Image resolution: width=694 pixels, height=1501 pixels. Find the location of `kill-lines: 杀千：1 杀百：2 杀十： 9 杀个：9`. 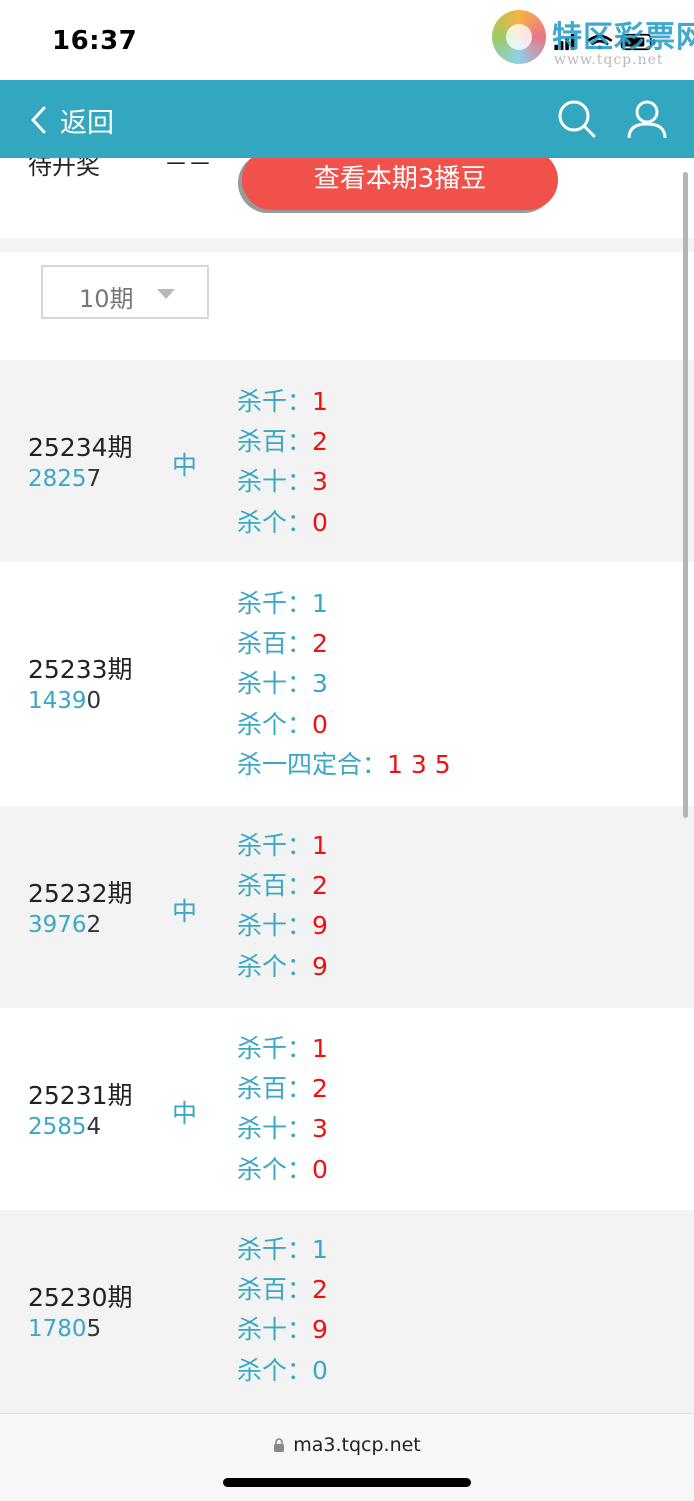

kill-lines: 杀千：1 杀百：2 杀十： 9 杀个：9 is located at coordinates (282, 906).